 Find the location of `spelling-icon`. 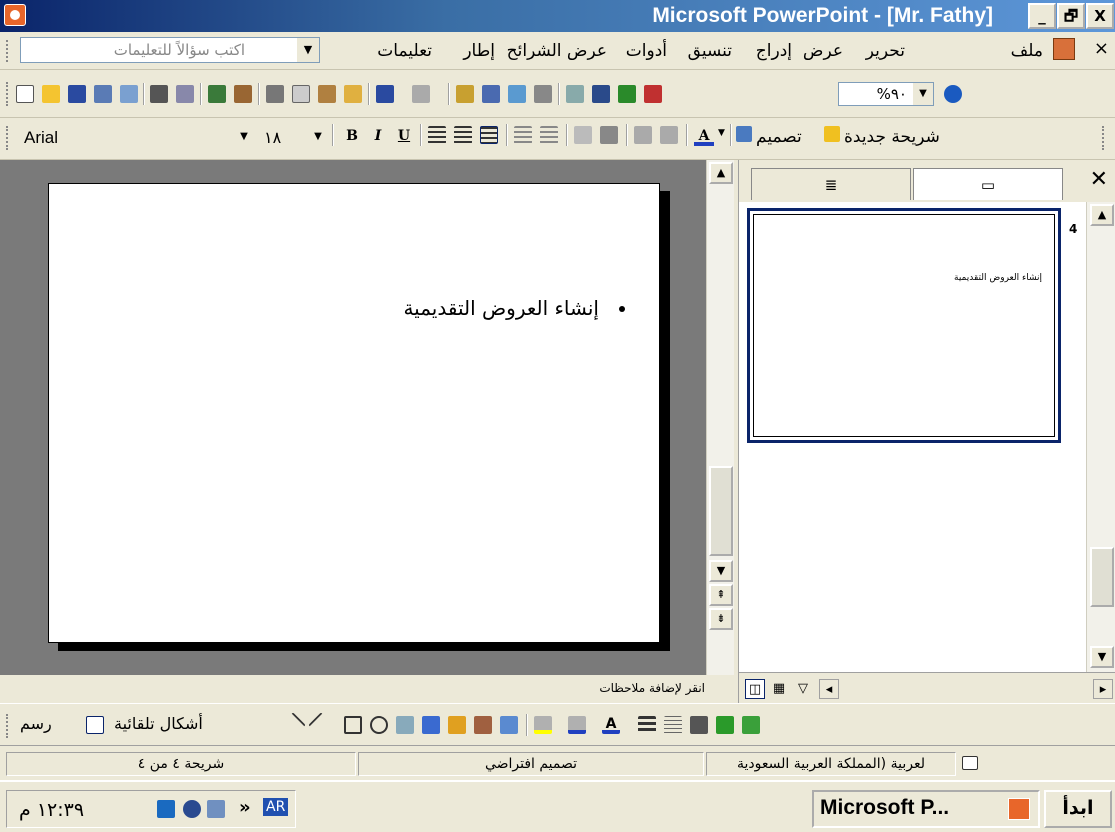

spelling-icon is located at coordinates (217, 94).